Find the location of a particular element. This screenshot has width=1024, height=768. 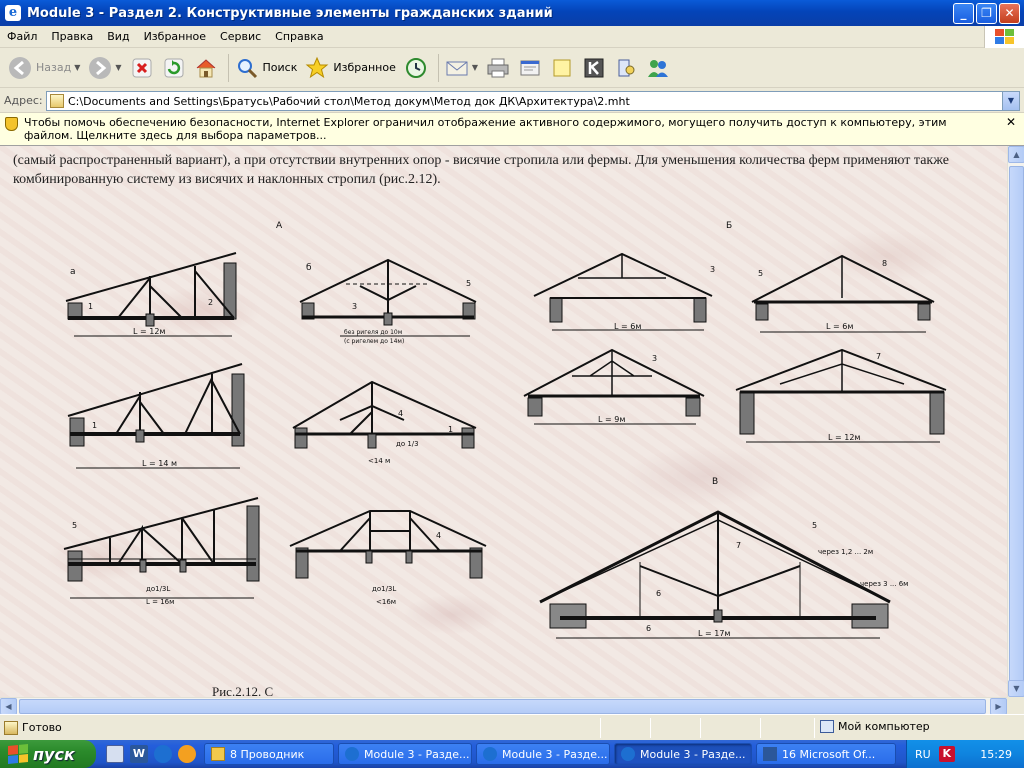

kaspersky-tray-icon: K is located at coordinates (946, 754).